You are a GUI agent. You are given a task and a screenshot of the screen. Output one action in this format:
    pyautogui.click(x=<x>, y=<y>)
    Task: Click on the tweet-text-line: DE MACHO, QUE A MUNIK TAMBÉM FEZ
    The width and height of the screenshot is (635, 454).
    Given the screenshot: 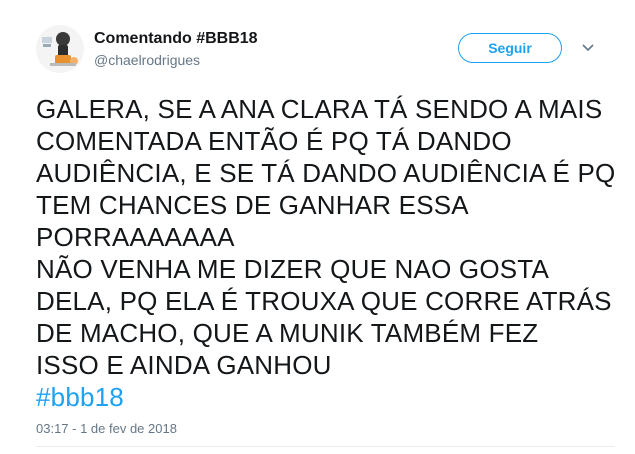 What is the action you would take?
    pyautogui.click(x=287, y=333)
    